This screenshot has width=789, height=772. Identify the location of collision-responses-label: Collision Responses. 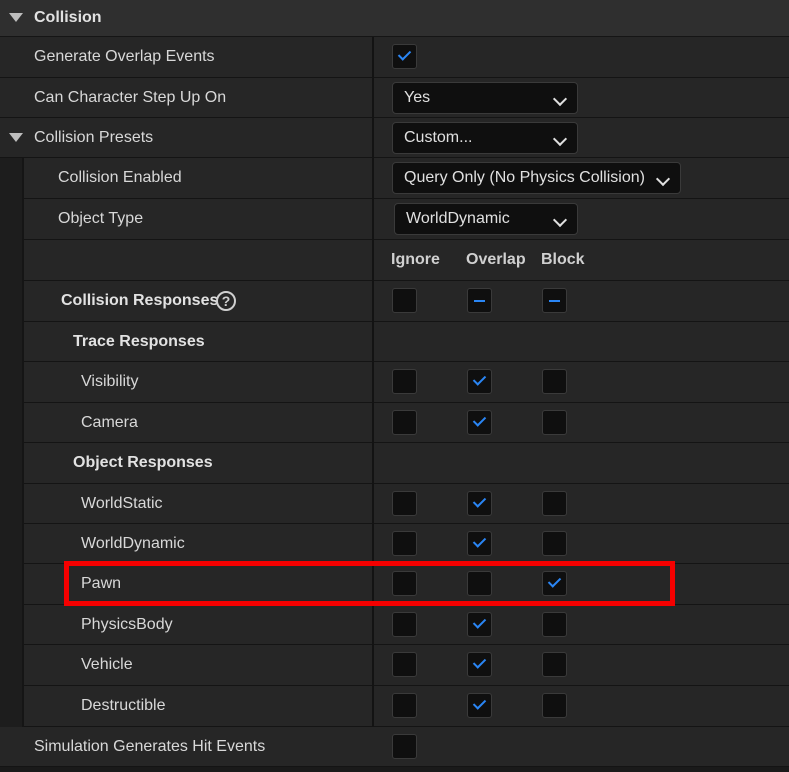
(140, 300).